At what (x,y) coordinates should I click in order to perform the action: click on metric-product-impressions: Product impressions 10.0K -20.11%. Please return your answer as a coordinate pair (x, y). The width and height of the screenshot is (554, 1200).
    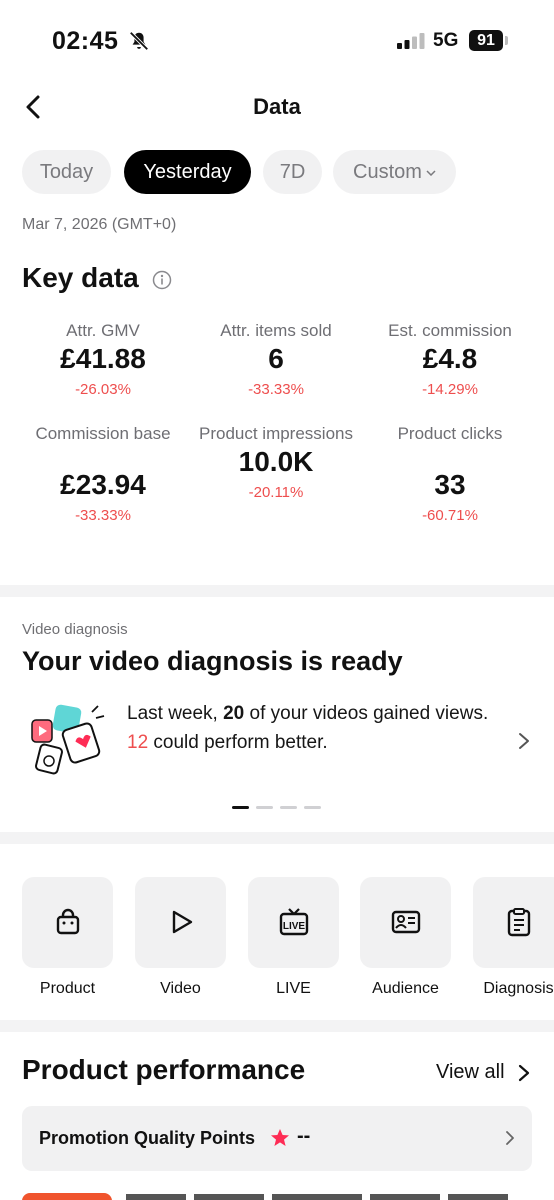
    Looking at the image, I should click on (276, 462).